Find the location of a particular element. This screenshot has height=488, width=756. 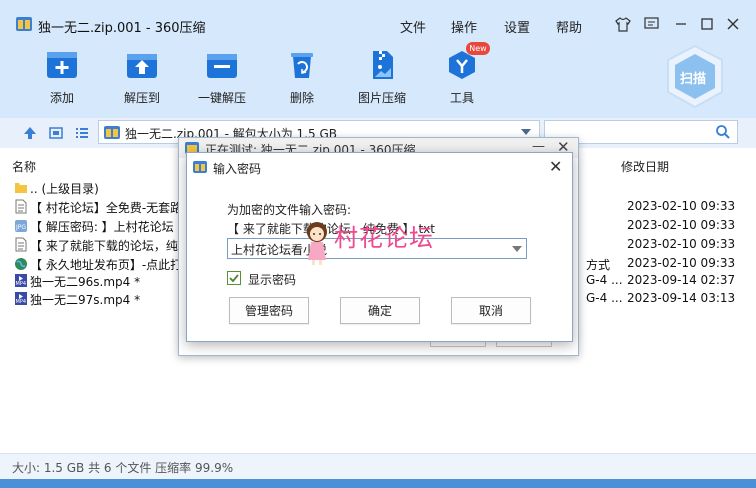

image-compress-button: 图片压缩 is located at coordinates (382, 78).